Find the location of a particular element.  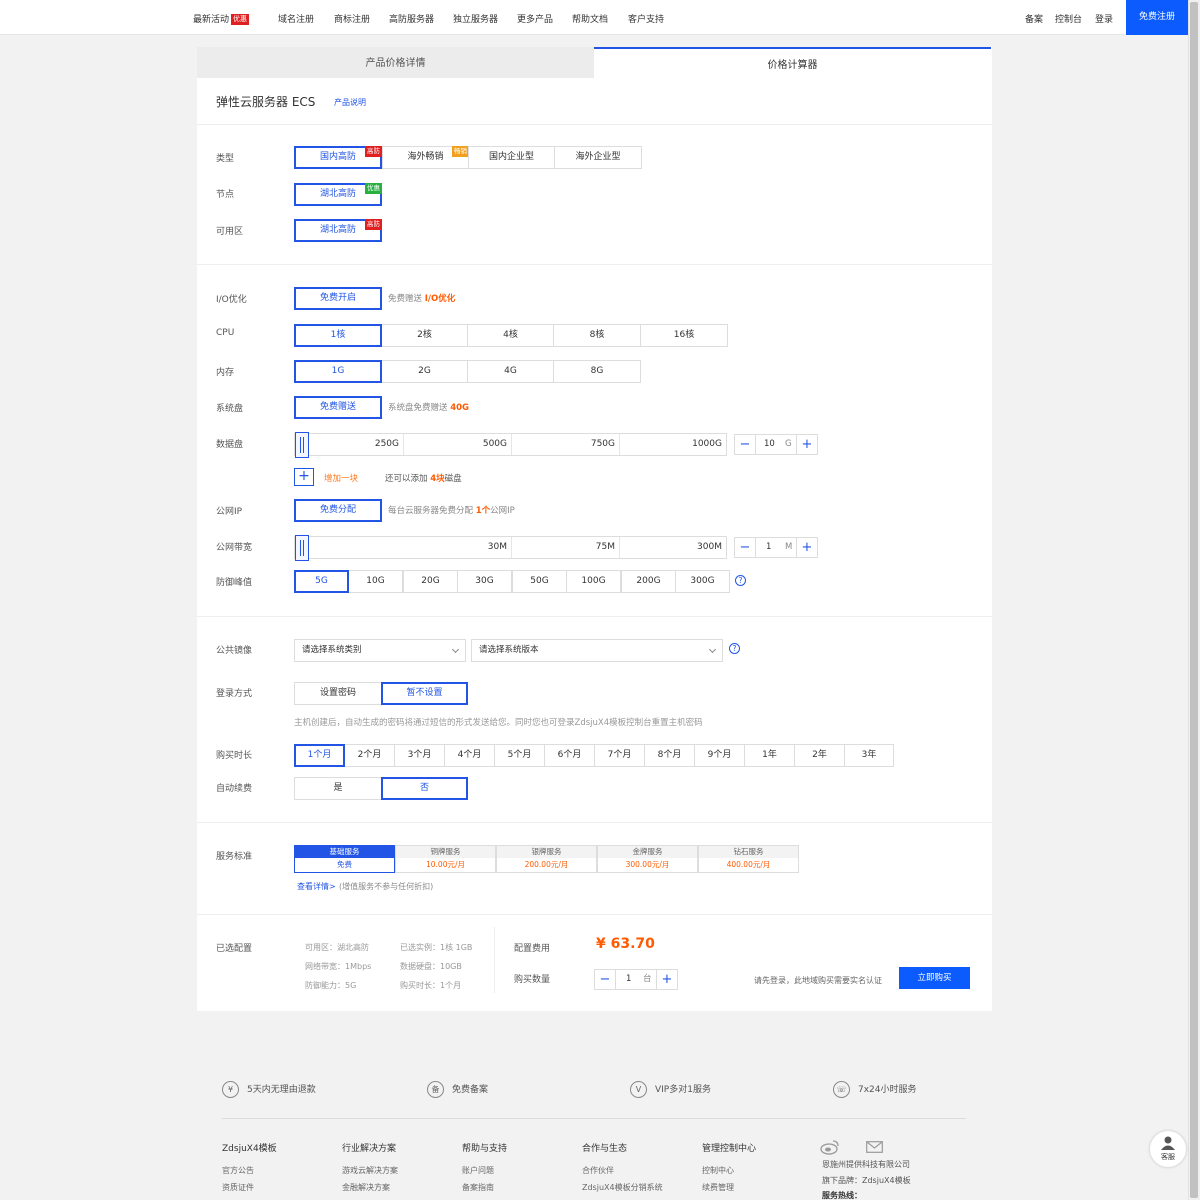

register-button: 免费注册 is located at coordinates (1157, 17).